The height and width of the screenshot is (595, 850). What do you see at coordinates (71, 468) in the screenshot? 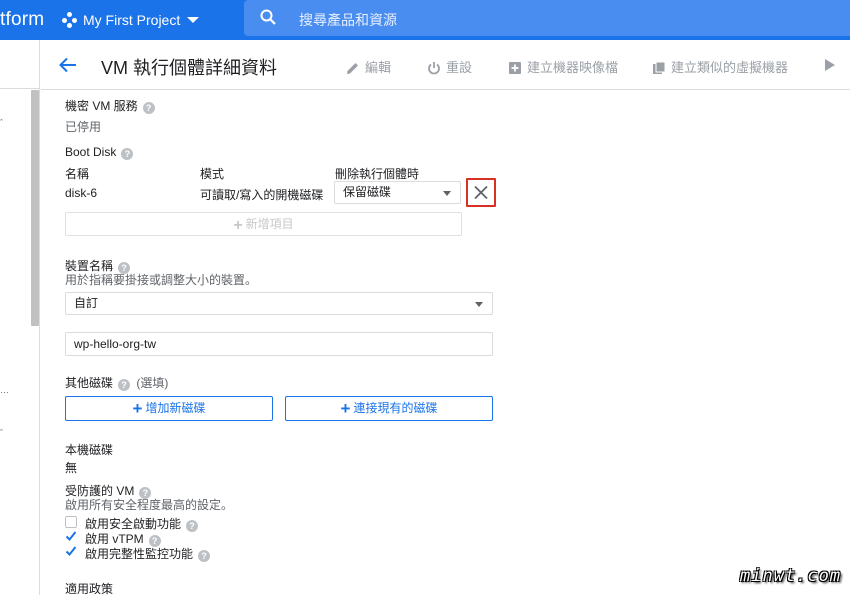
I see `local-disk-value: 無` at bounding box center [71, 468].